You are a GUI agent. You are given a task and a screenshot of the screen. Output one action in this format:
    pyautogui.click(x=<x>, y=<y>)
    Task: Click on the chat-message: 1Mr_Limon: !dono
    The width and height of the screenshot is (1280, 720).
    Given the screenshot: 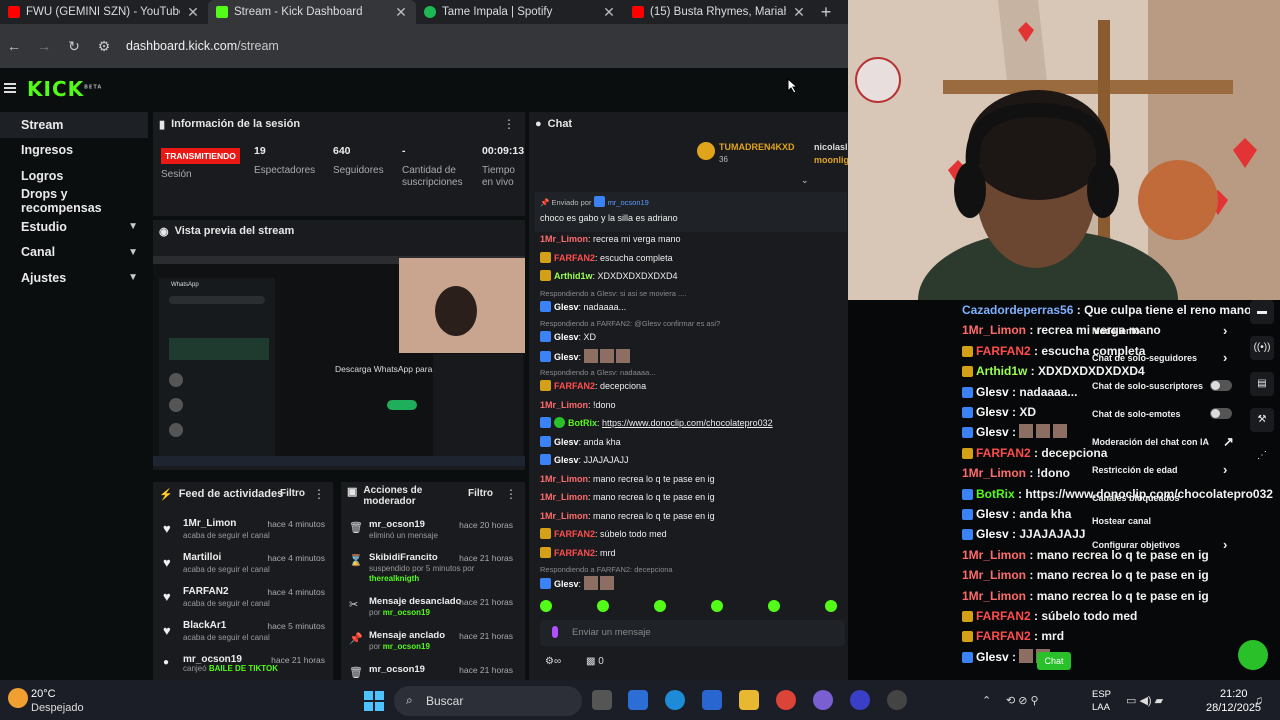 What is the action you would take?
    pyautogui.click(x=578, y=405)
    